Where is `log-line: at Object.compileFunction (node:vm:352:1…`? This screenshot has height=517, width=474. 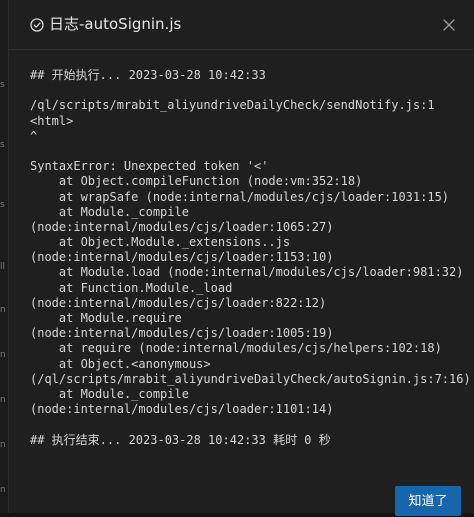
log-line: at Object.compileFunction (node:vm:352:1… is located at coordinates (196, 181).